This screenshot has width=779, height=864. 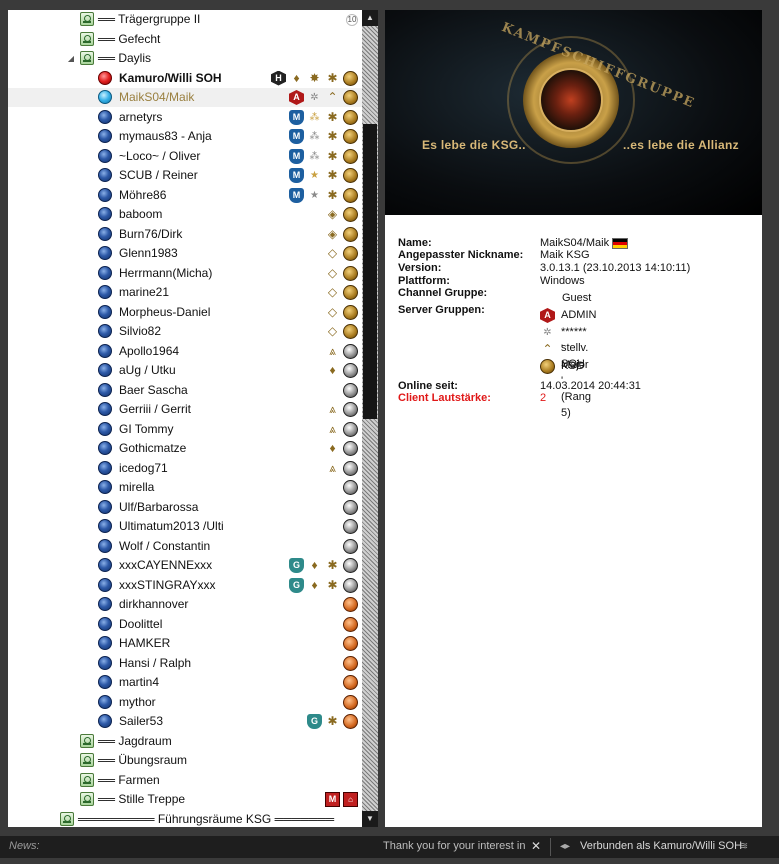 What do you see at coordinates (185, 39) in the screenshot?
I see `channel-row: ══ Gefecht` at bounding box center [185, 39].